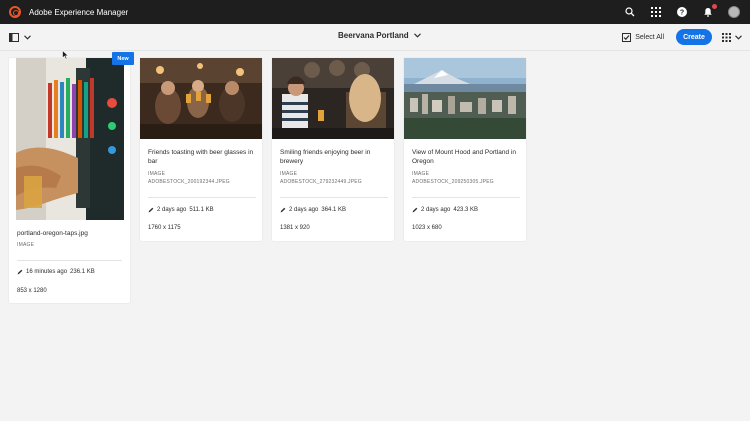 The image size is (750, 421). Describe the element at coordinates (714, 6) in the screenshot. I see `notification-badge` at that location.